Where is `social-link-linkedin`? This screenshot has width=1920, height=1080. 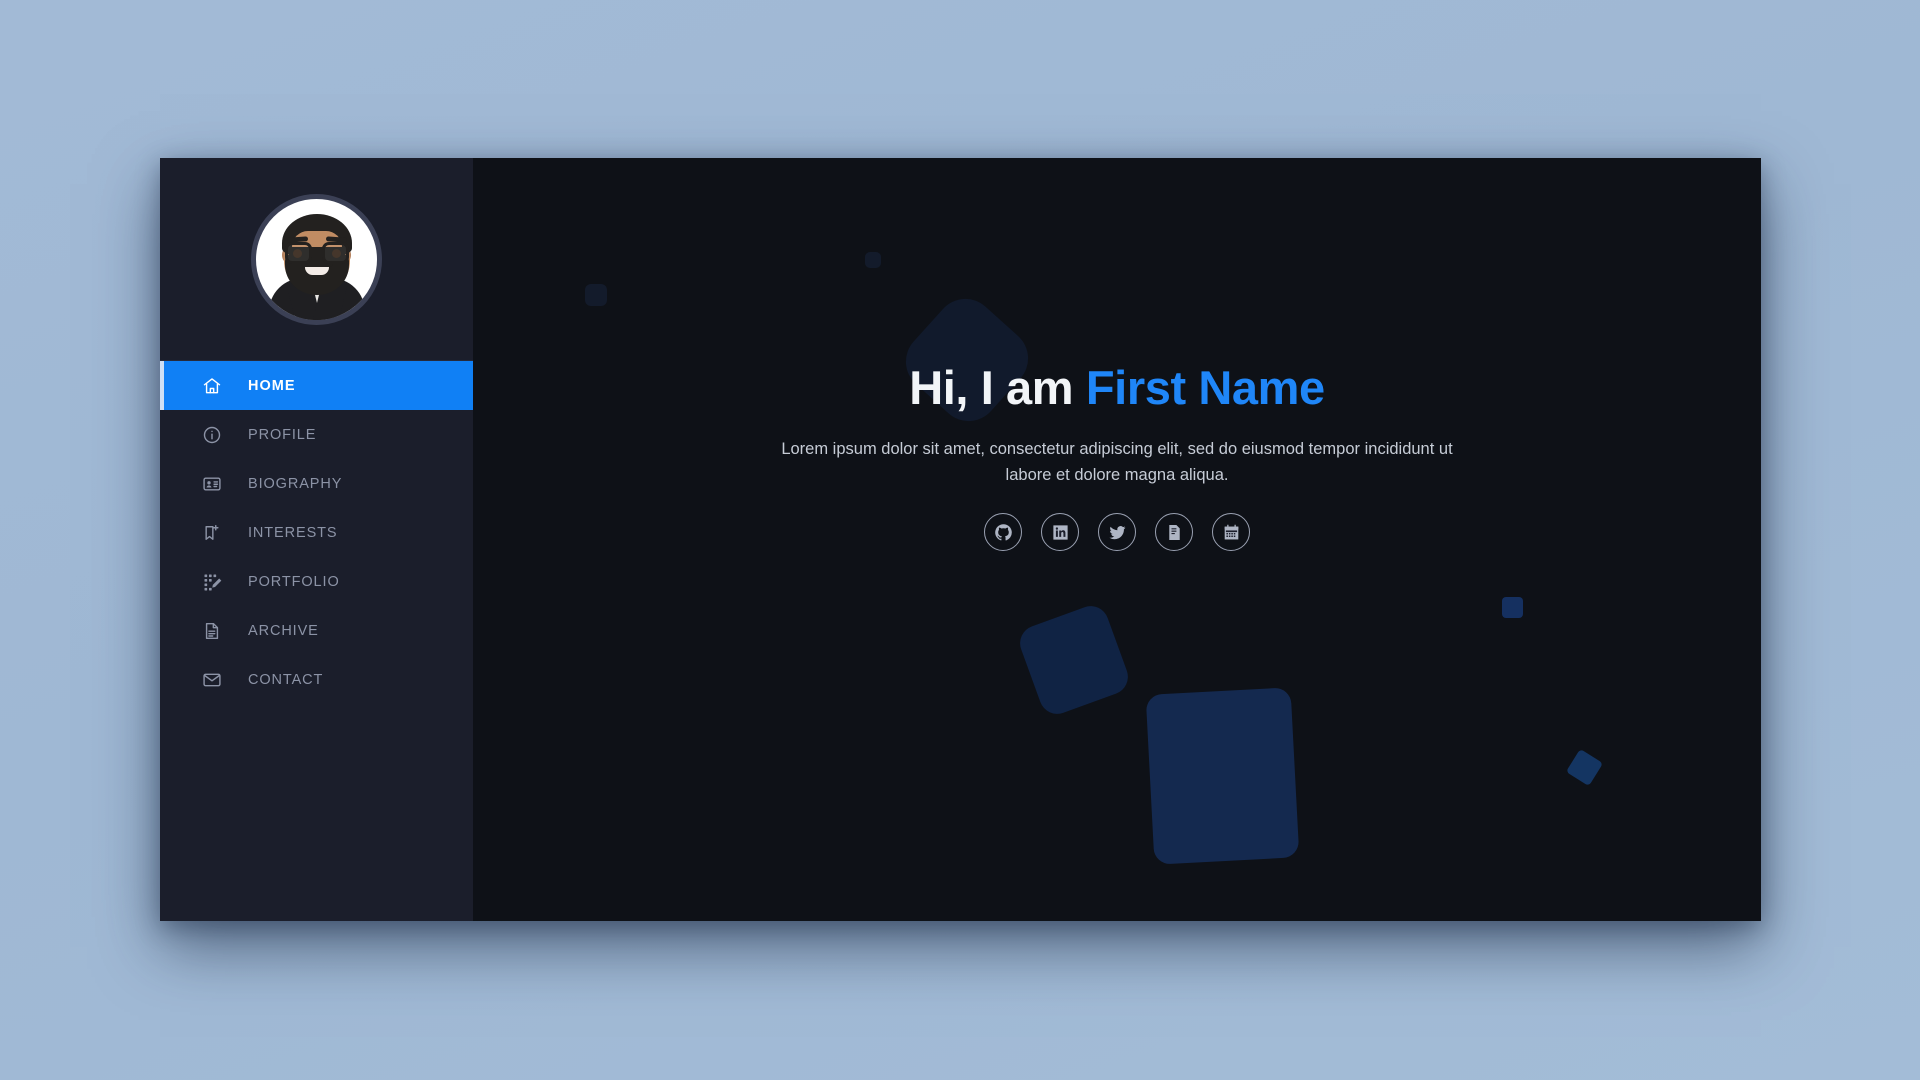
social-link-linkedin is located at coordinates (1060, 532).